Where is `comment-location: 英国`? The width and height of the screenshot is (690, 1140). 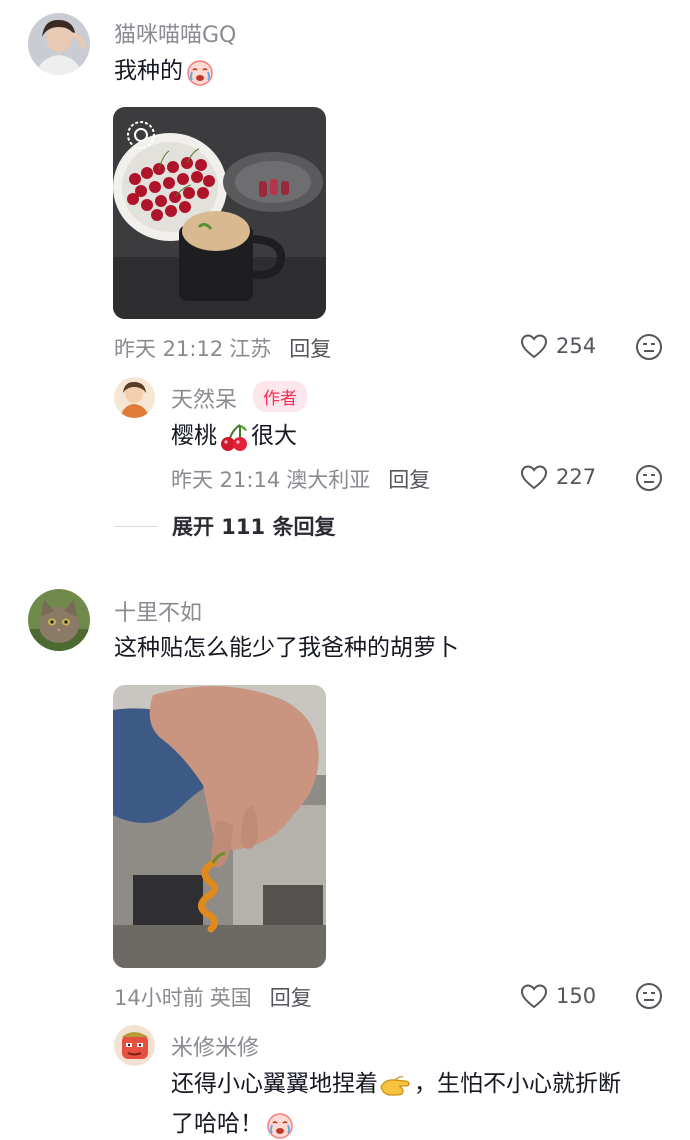
comment-location: 英国 is located at coordinates (230, 998).